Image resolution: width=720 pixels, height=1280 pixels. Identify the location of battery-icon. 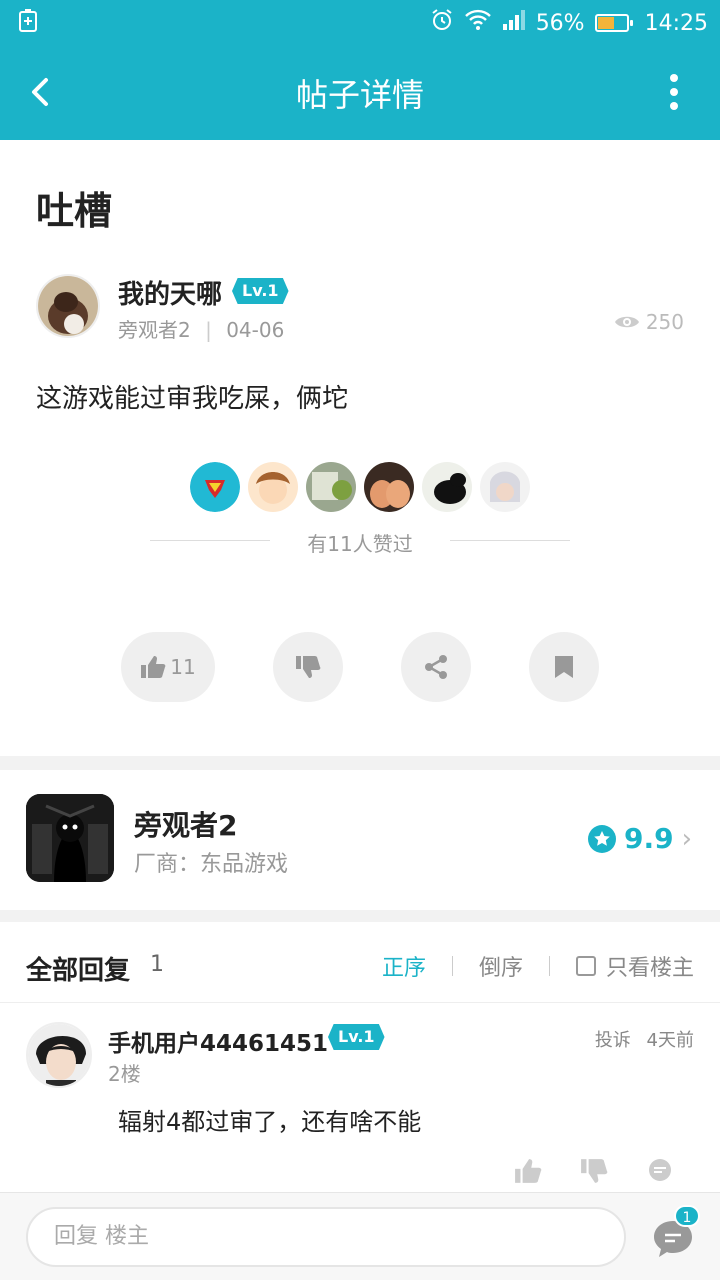
(613, 23).